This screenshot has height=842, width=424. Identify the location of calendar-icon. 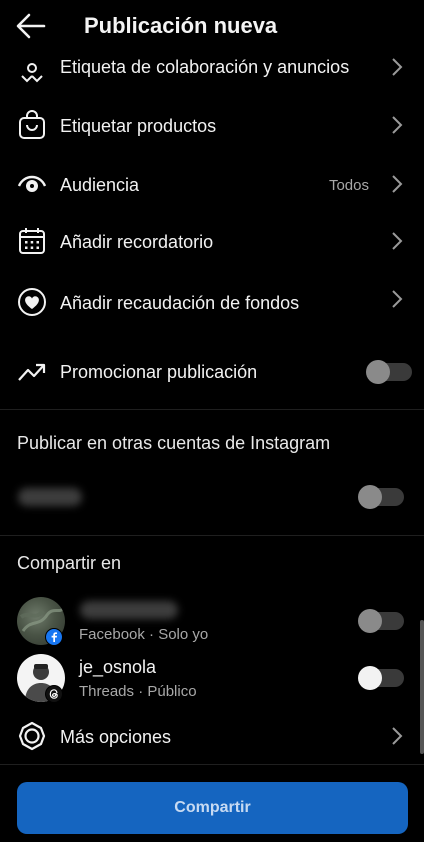
(32, 241).